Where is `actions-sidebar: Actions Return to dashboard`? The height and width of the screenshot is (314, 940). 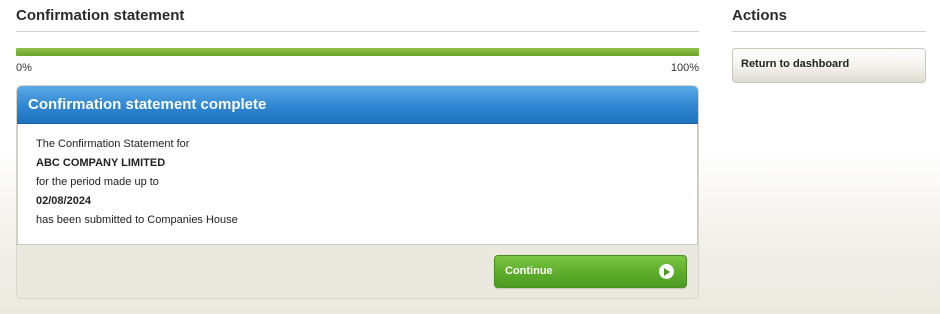 actions-sidebar: Actions Return to dashboard is located at coordinates (829, 41).